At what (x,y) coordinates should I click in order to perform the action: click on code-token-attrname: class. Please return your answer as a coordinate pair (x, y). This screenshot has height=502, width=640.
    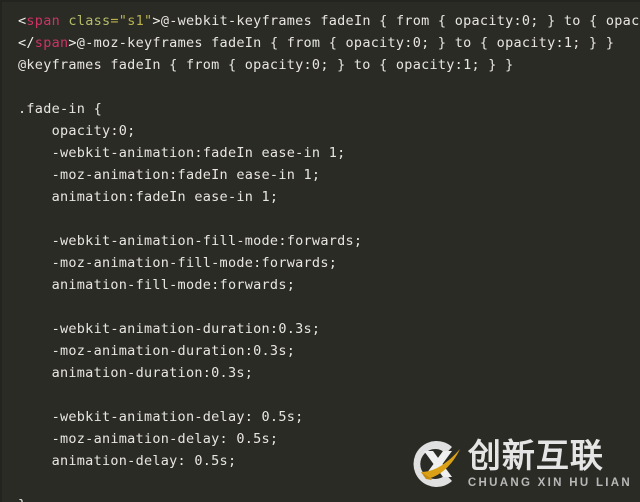
    Looking at the image, I should click on (89, 21).